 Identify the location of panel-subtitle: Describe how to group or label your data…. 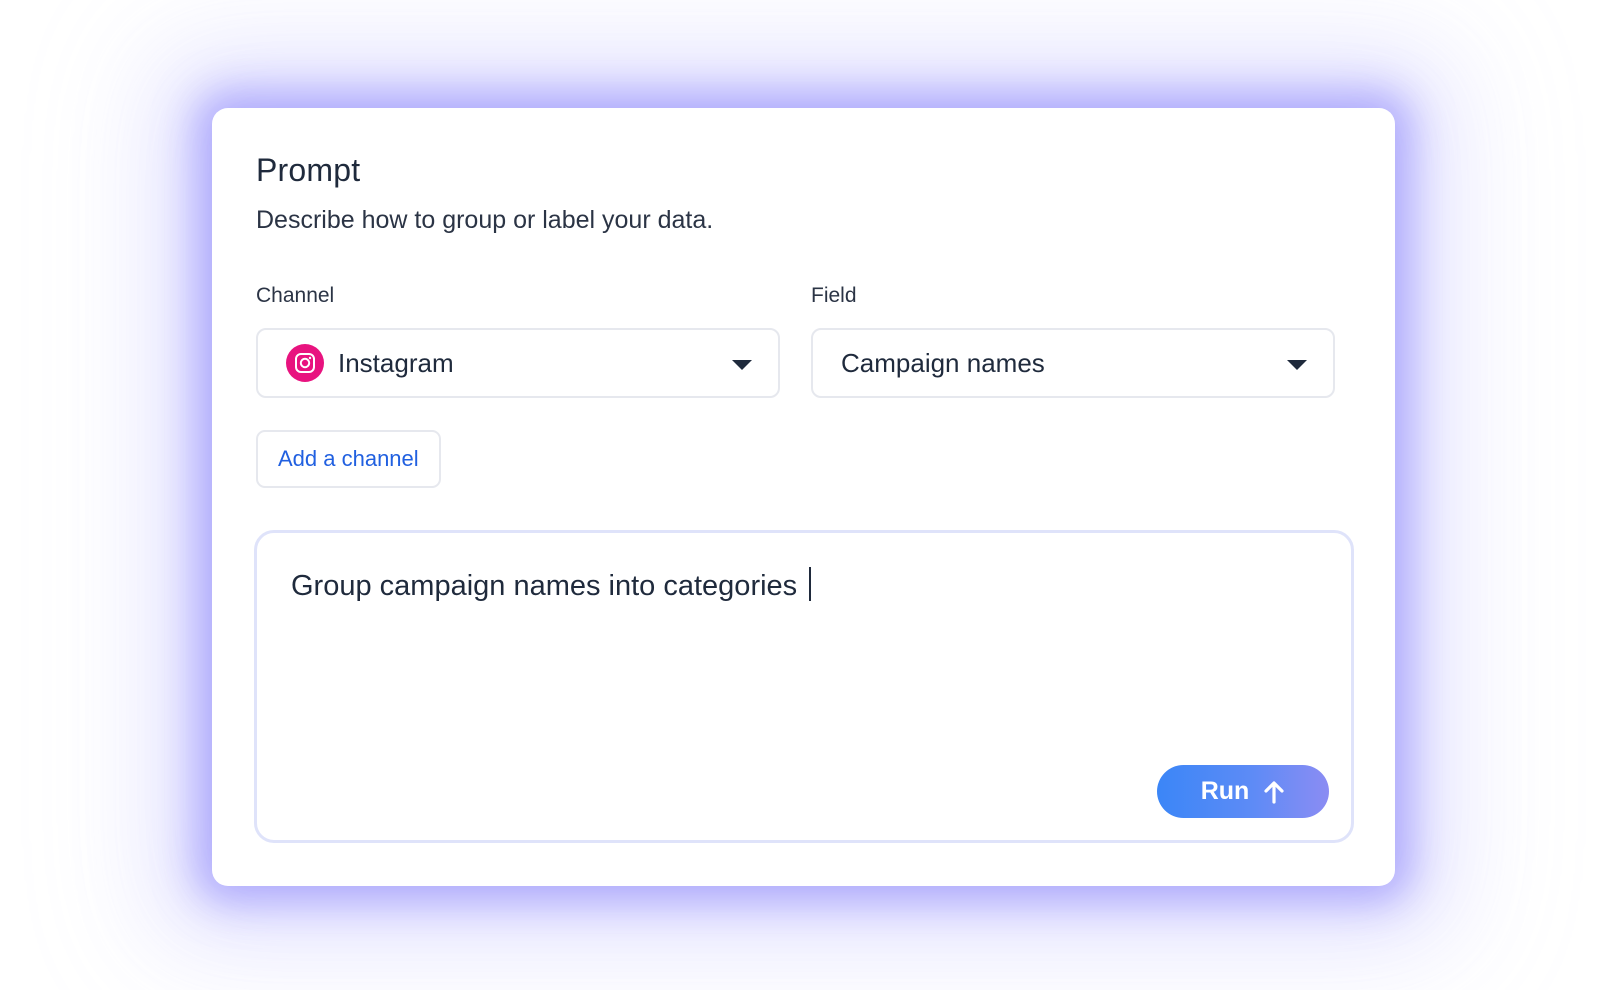
(485, 220).